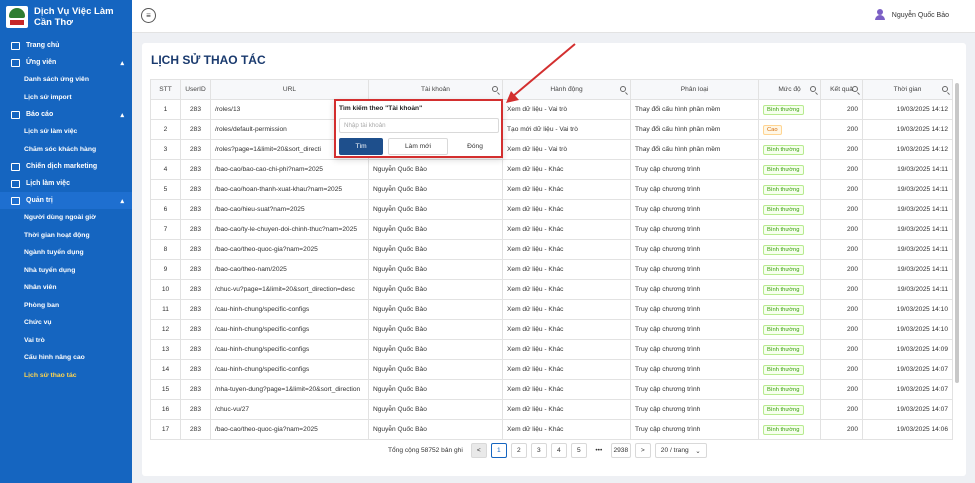 This screenshot has height=483, width=975. I want to click on sidebar-item-customer-care: Chăm sóc khách hàng, so click(66, 150).